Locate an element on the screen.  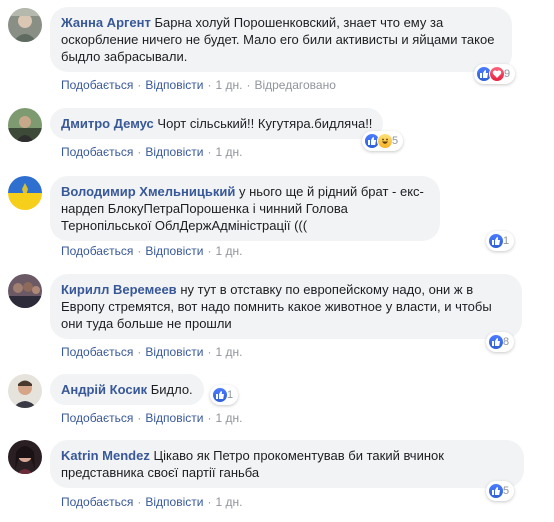
comment-text: Бидло. is located at coordinates (171, 389).